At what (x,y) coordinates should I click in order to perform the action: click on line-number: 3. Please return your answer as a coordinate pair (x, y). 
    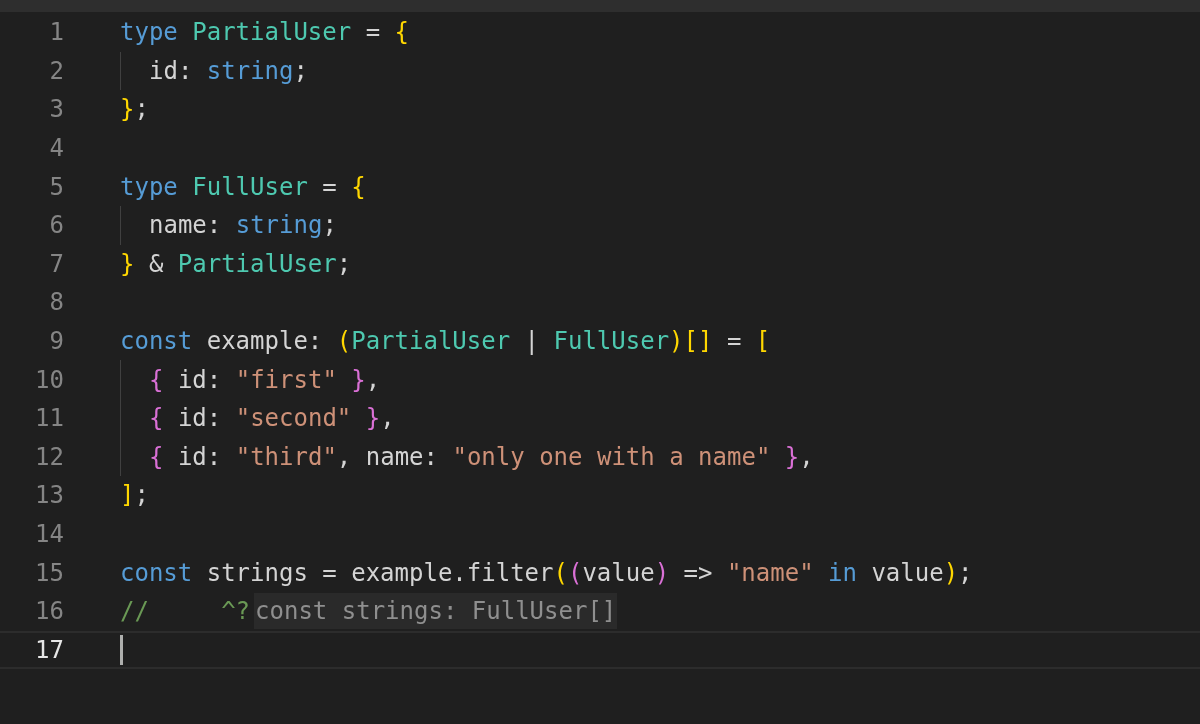
    Looking at the image, I should click on (56, 110).